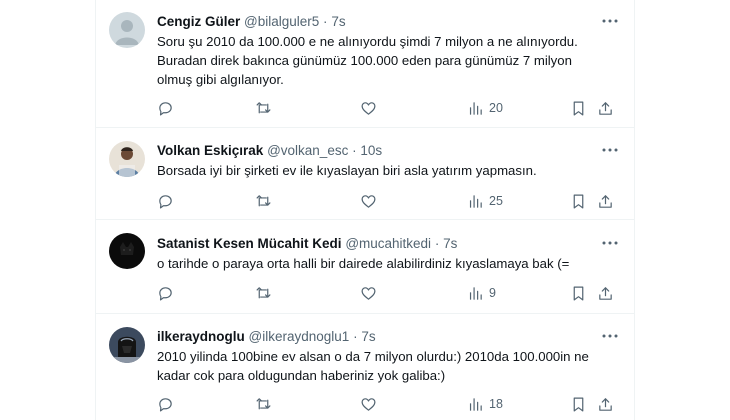 The width and height of the screenshot is (730, 420). I want to click on tweet-actions: 20, so click(387, 108).